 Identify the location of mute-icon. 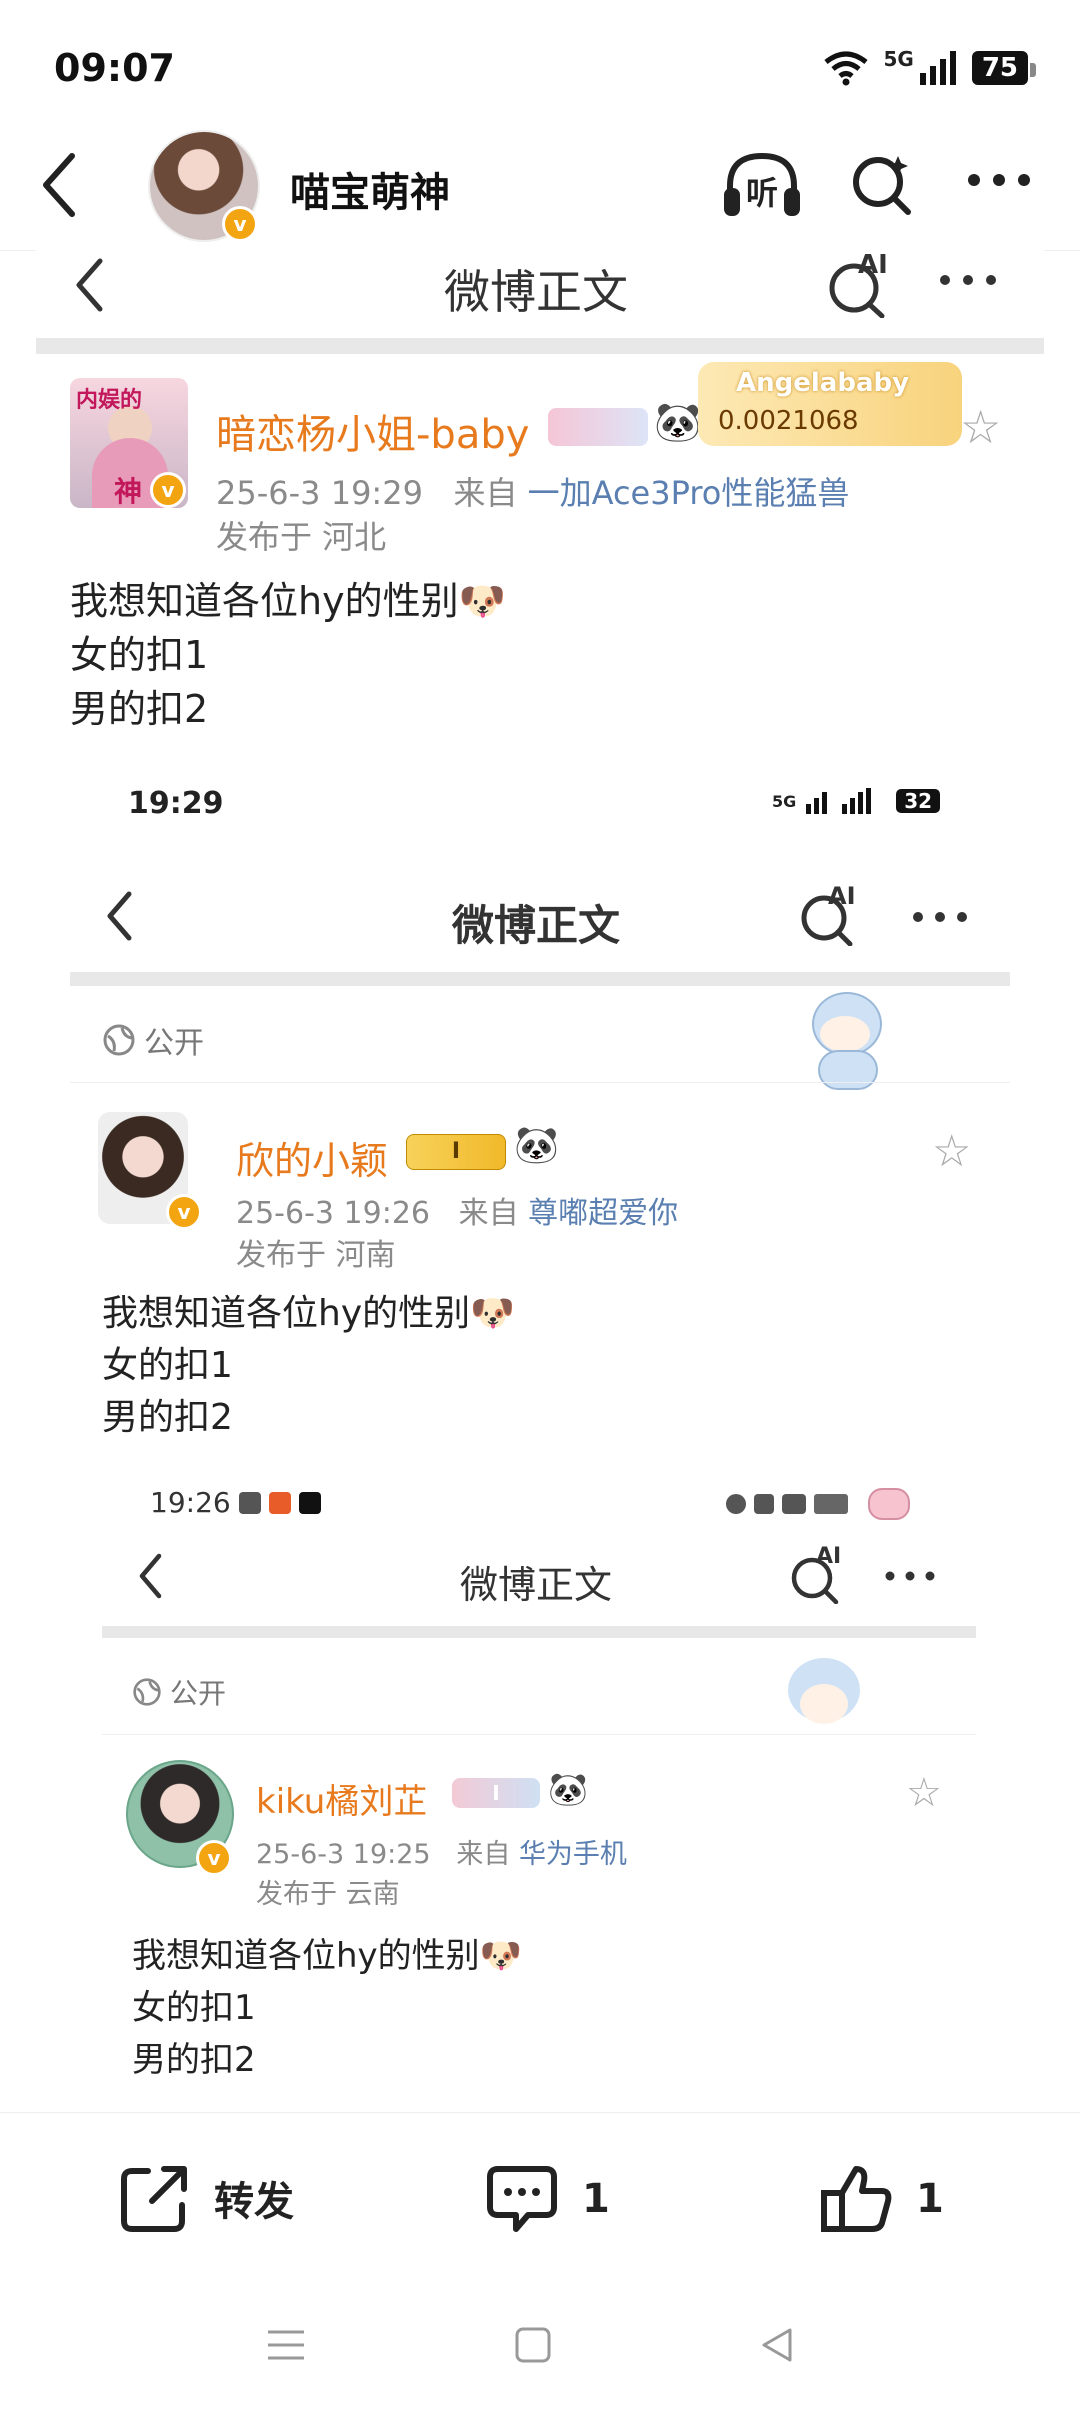
(764, 1504).